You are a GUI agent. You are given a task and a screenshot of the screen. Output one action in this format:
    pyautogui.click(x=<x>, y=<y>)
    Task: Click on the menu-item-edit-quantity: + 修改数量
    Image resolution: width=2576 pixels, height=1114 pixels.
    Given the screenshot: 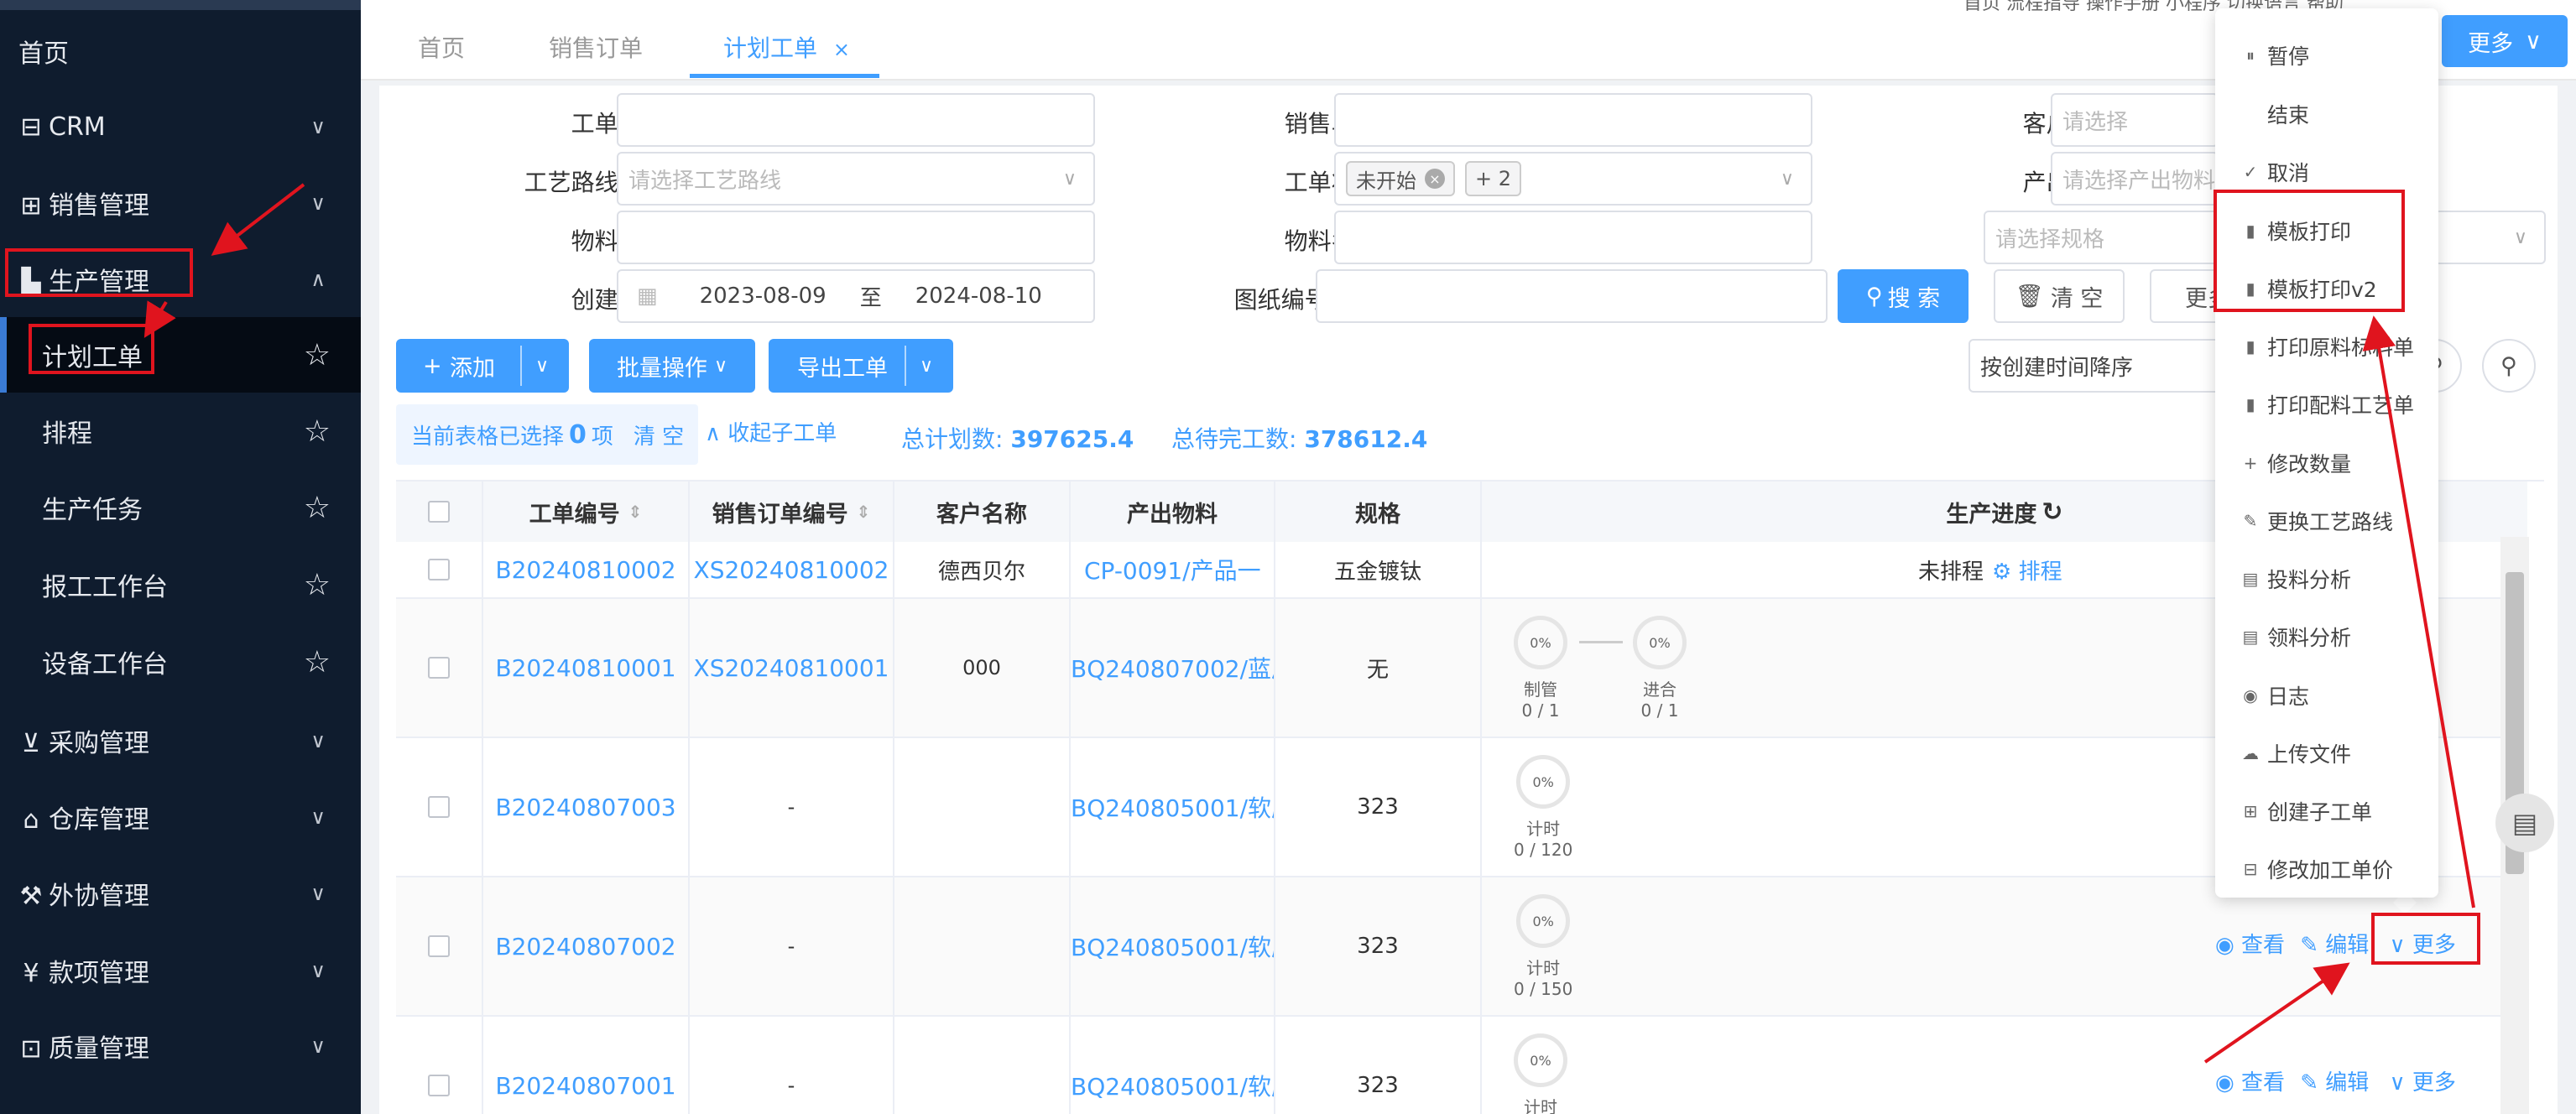 What is the action you would take?
    pyautogui.click(x=2326, y=463)
    